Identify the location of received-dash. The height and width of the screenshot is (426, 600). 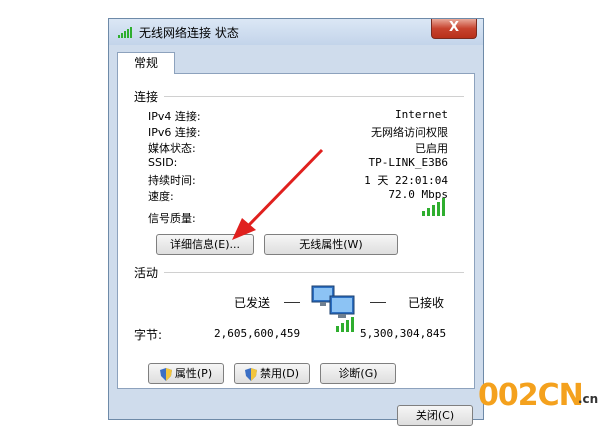
(378, 302).